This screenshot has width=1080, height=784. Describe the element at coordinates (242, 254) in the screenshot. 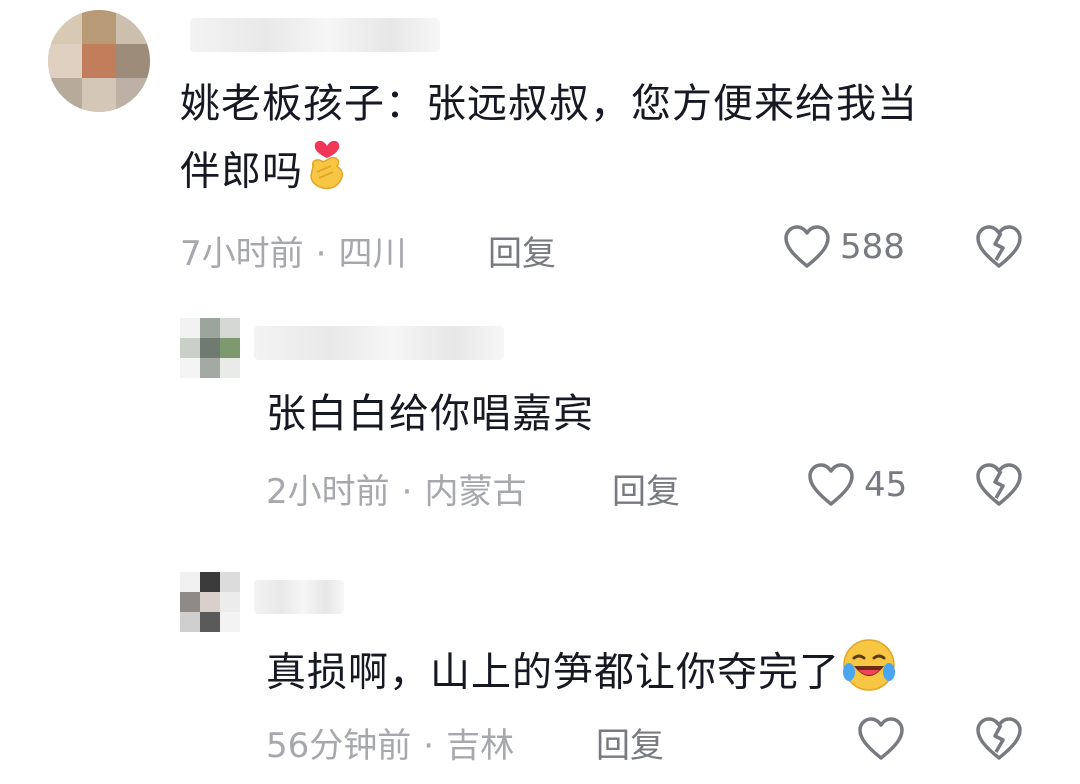

I see `comment-time: 7小时前` at that location.